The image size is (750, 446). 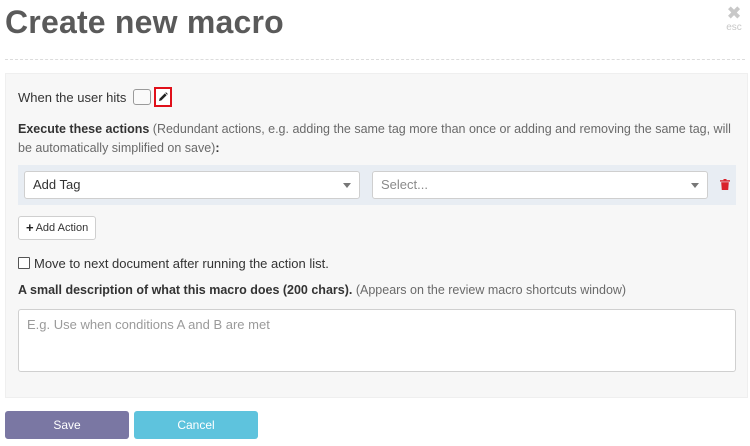 What do you see at coordinates (375, 59) in the screenshot?
I see `title-divider` at bounding box center [375, 59].